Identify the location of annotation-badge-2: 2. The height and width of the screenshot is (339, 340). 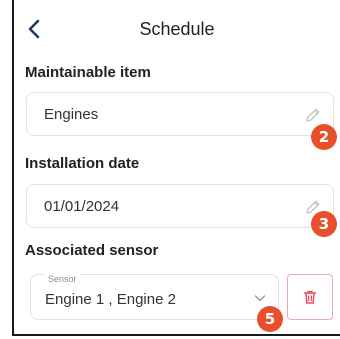
(324, 137).